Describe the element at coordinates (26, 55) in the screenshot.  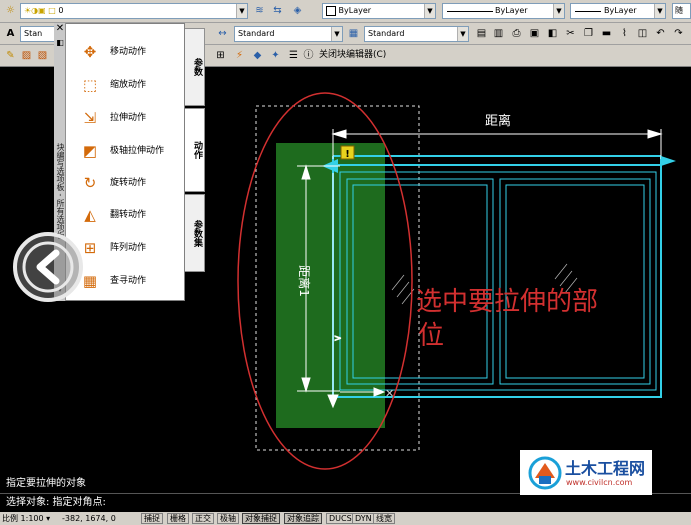
I see `save-block-icon: ▨` at that location.